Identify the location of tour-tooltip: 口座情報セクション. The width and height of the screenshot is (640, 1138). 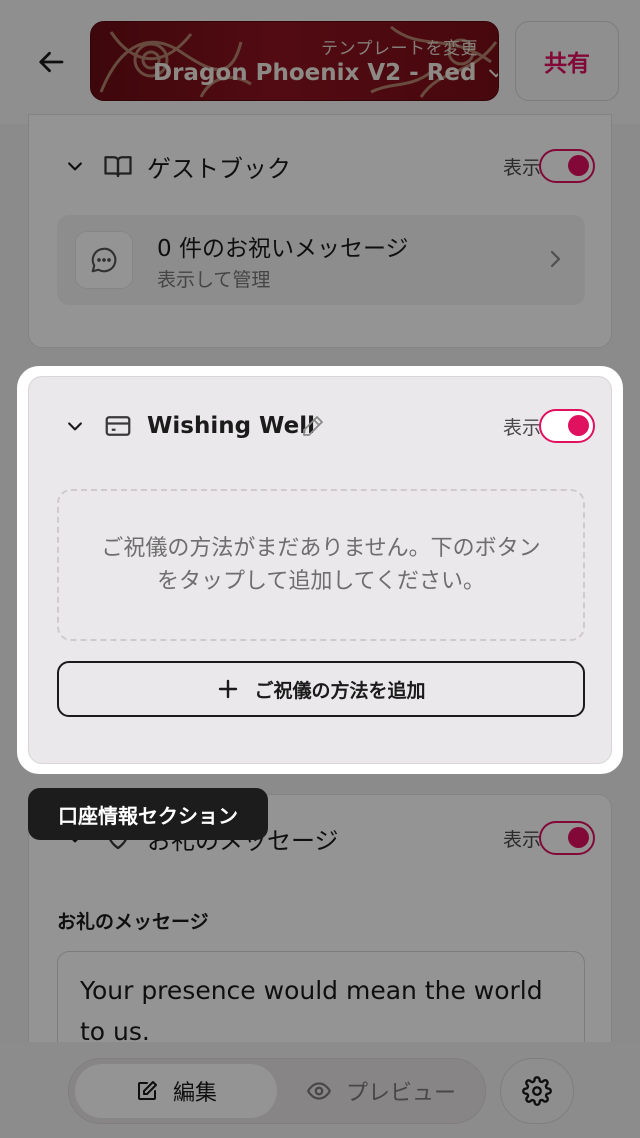
(148, 814).